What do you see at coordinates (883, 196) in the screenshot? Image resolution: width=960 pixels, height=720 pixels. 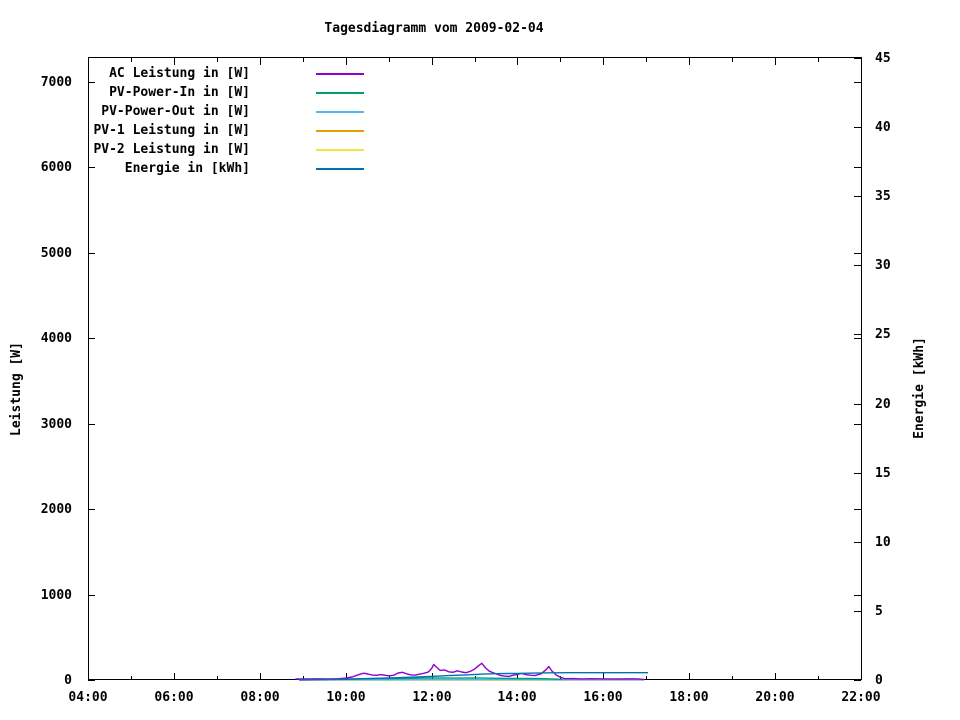 I see `y-tick-label-right: 35` at bounding box center [883, 196].